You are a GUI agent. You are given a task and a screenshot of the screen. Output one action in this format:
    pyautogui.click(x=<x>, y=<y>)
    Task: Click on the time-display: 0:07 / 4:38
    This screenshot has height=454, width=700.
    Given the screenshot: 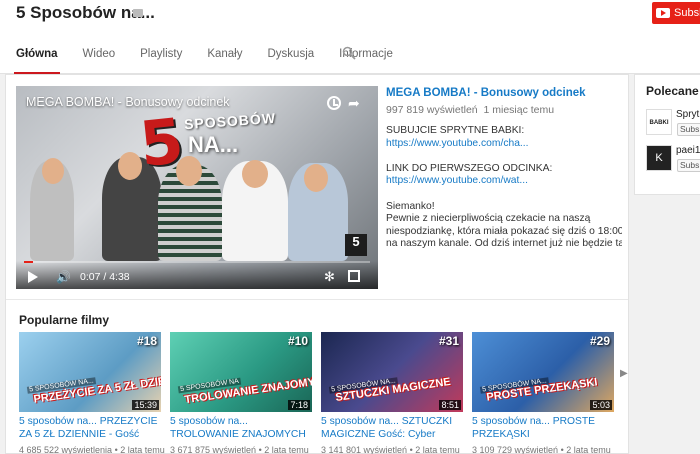 What is the action you would take?
    pyautogui.click(x=105, y=277)
    